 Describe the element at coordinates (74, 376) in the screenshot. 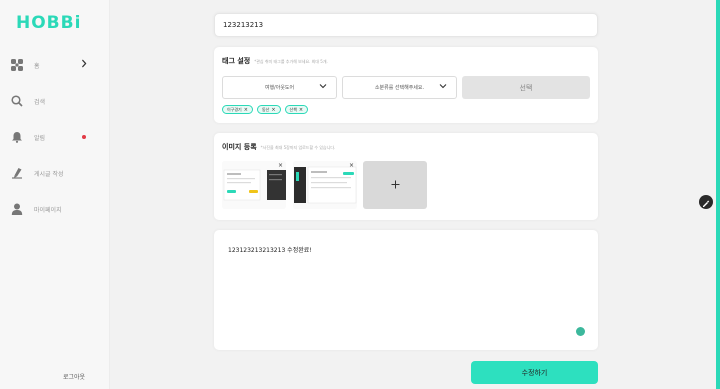

I see `logout-link: 로그아웃` at that location.